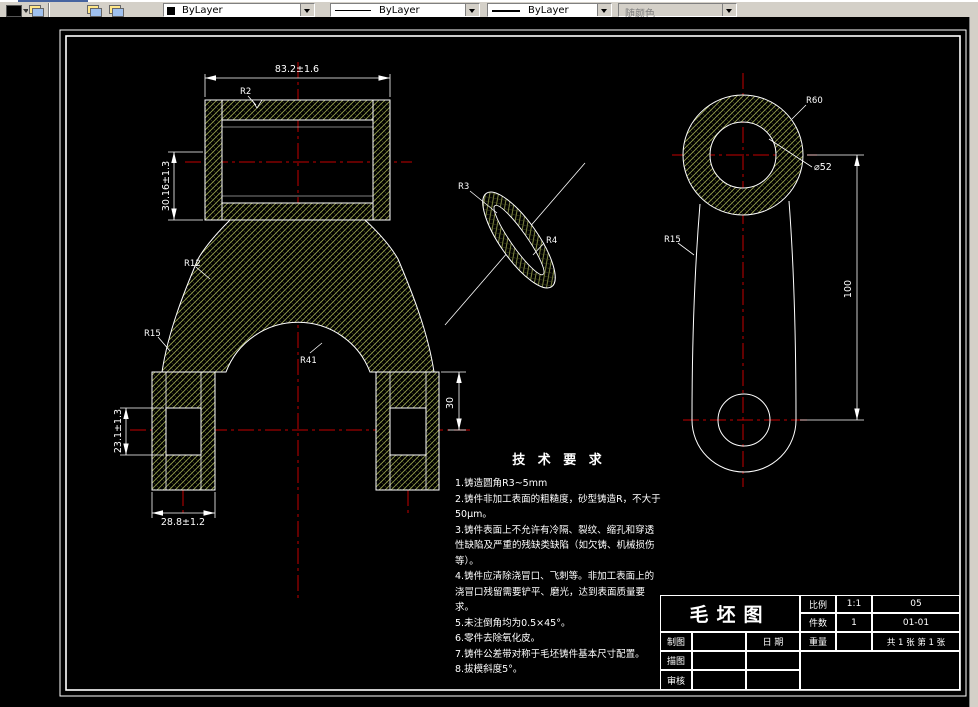 This screenshot has width=978, height=707. What do you see at coordinates (848, 289) in the screenshot?
I see `dim-side-height: 100` at bounding box center [848, 289].